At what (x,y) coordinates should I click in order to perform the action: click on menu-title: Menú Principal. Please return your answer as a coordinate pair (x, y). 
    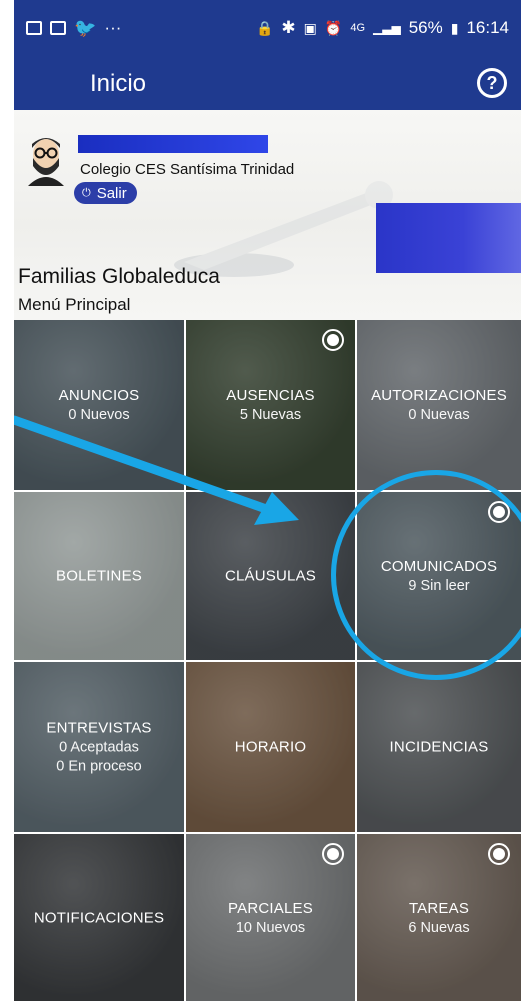
    Looking at the image, I should click on (74, 304).